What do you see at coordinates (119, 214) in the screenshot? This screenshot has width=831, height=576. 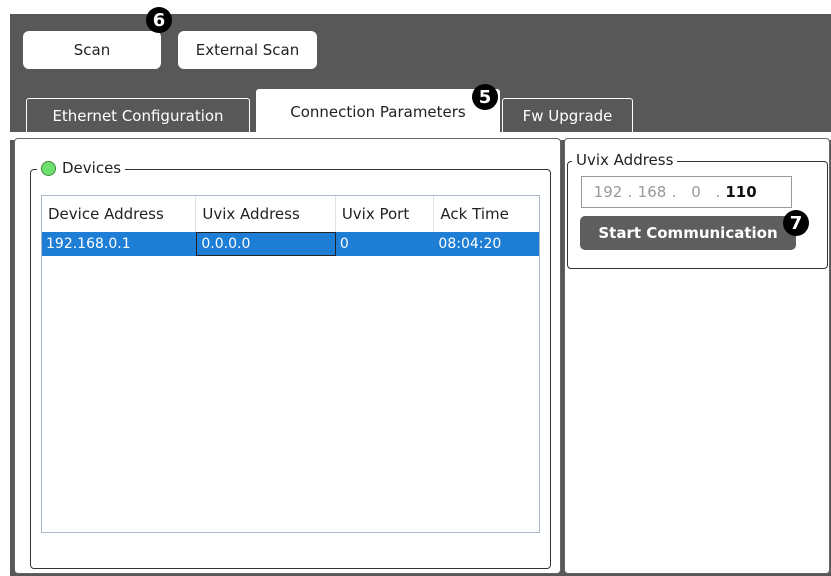 I see `column-header-device-address: Device Address` at bounding box center [119, 214].